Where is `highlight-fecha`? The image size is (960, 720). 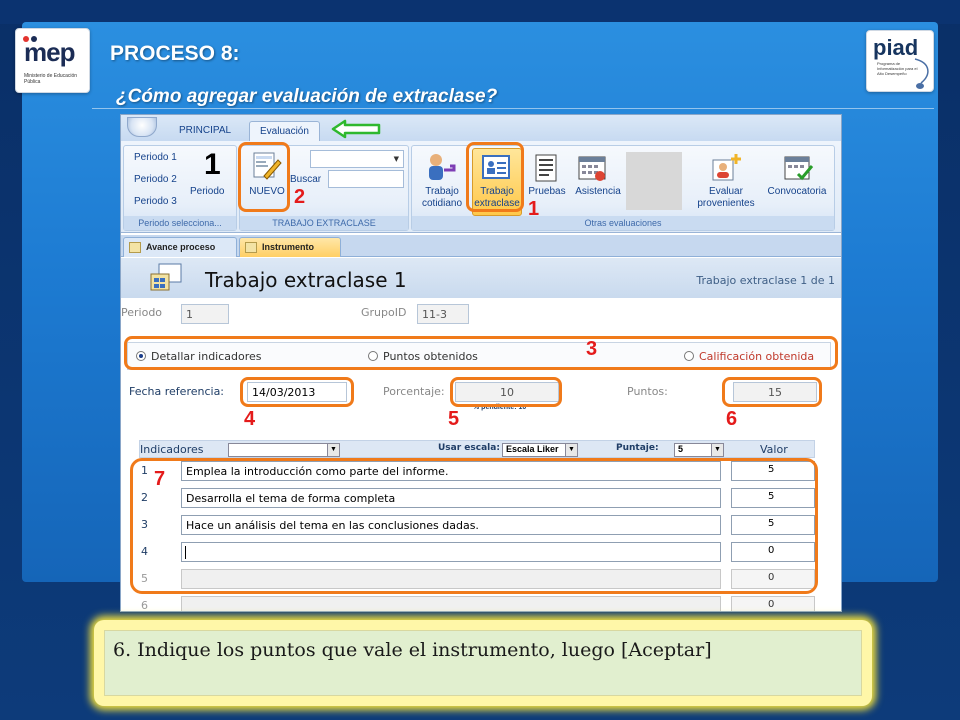
highlight-fecha is located at coordinates (297, 392).